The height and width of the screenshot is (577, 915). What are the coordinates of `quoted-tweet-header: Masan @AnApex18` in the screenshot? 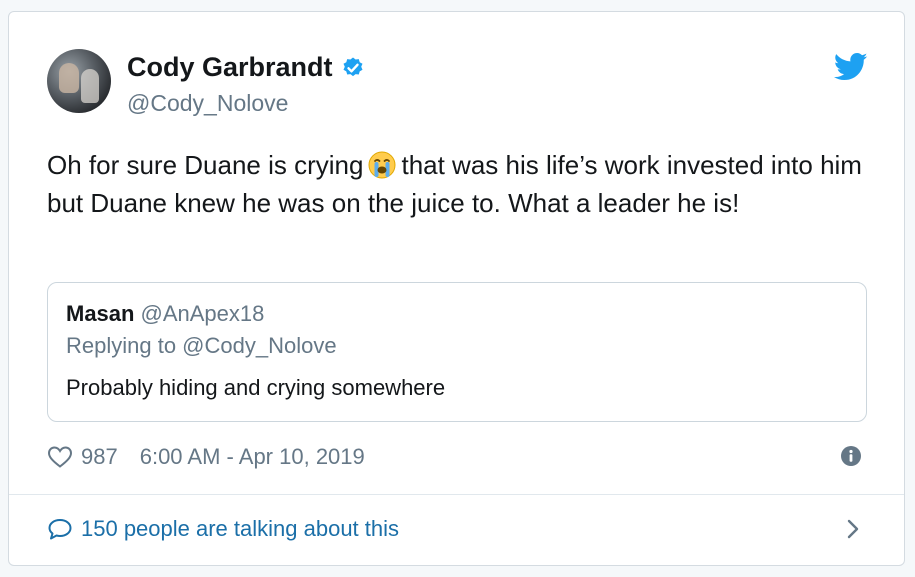 It's located at (165, 314).